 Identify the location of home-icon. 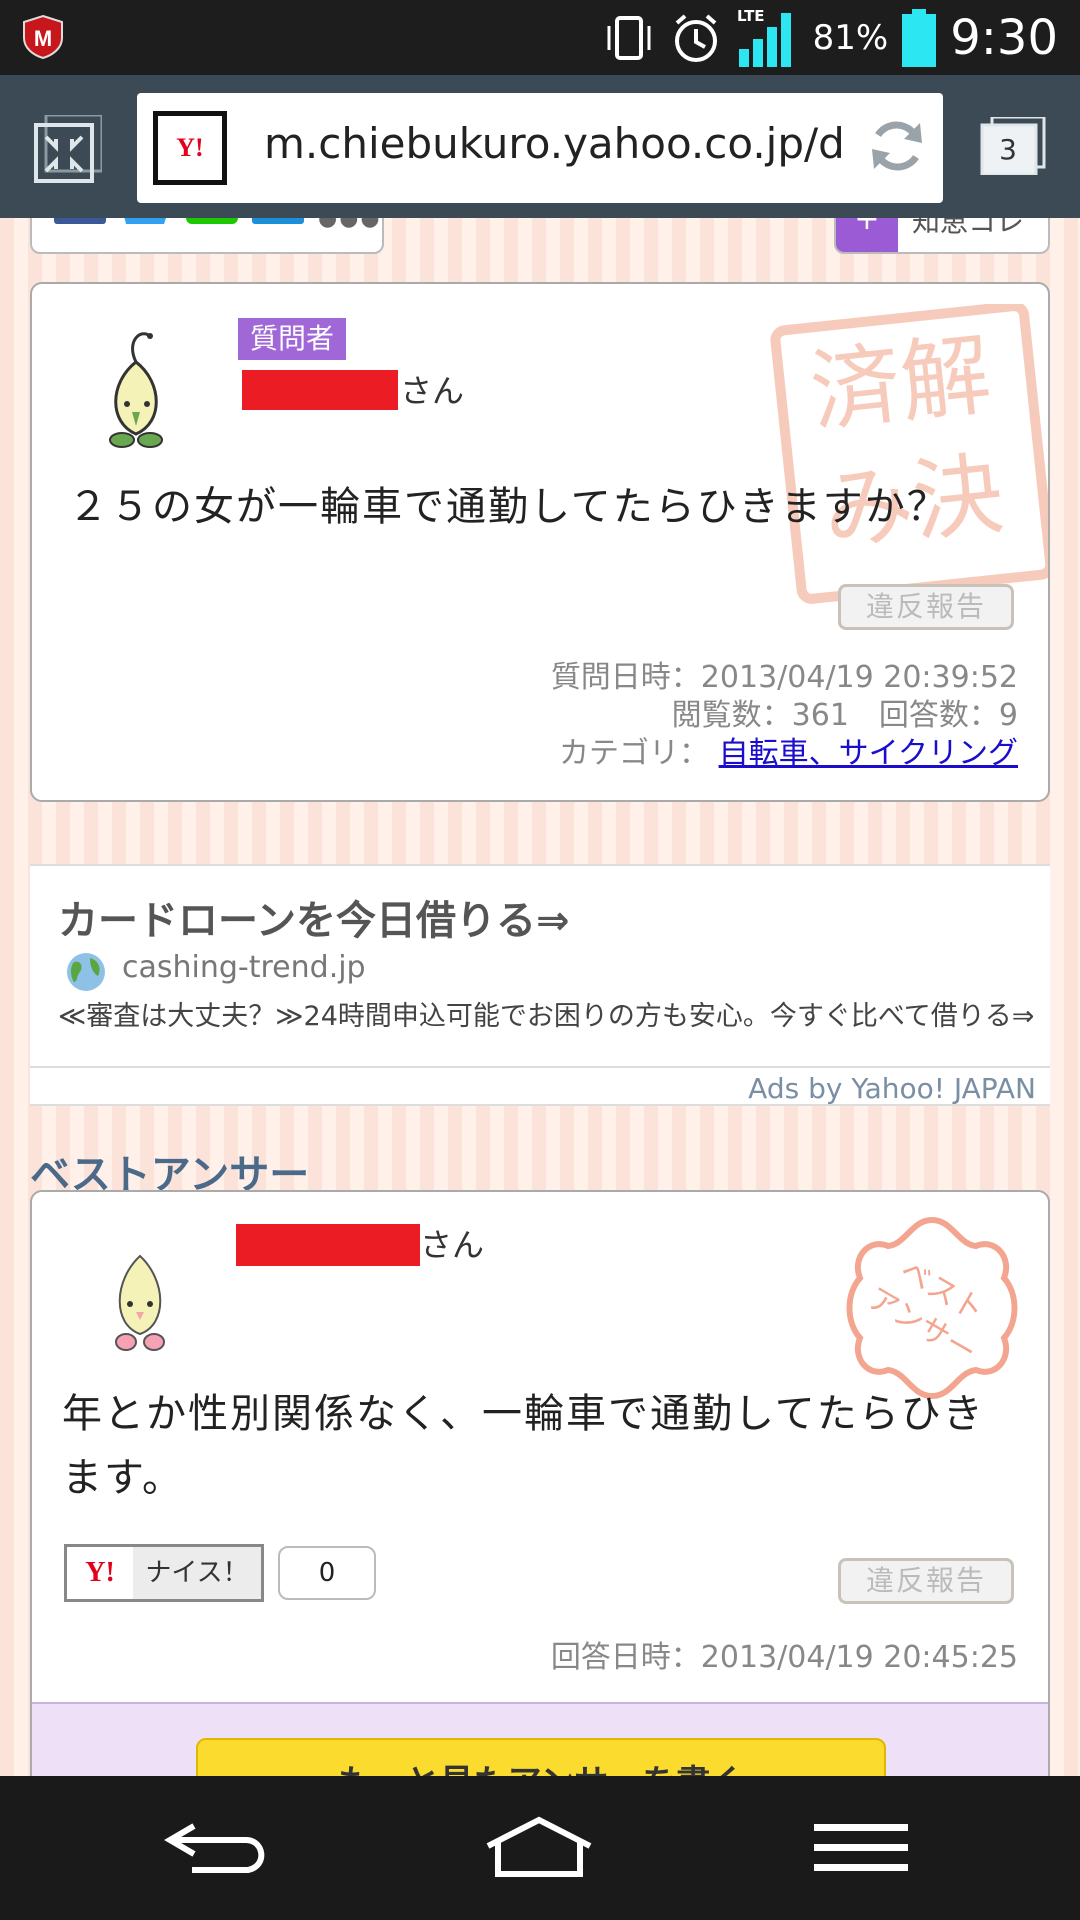
(539, 1848).